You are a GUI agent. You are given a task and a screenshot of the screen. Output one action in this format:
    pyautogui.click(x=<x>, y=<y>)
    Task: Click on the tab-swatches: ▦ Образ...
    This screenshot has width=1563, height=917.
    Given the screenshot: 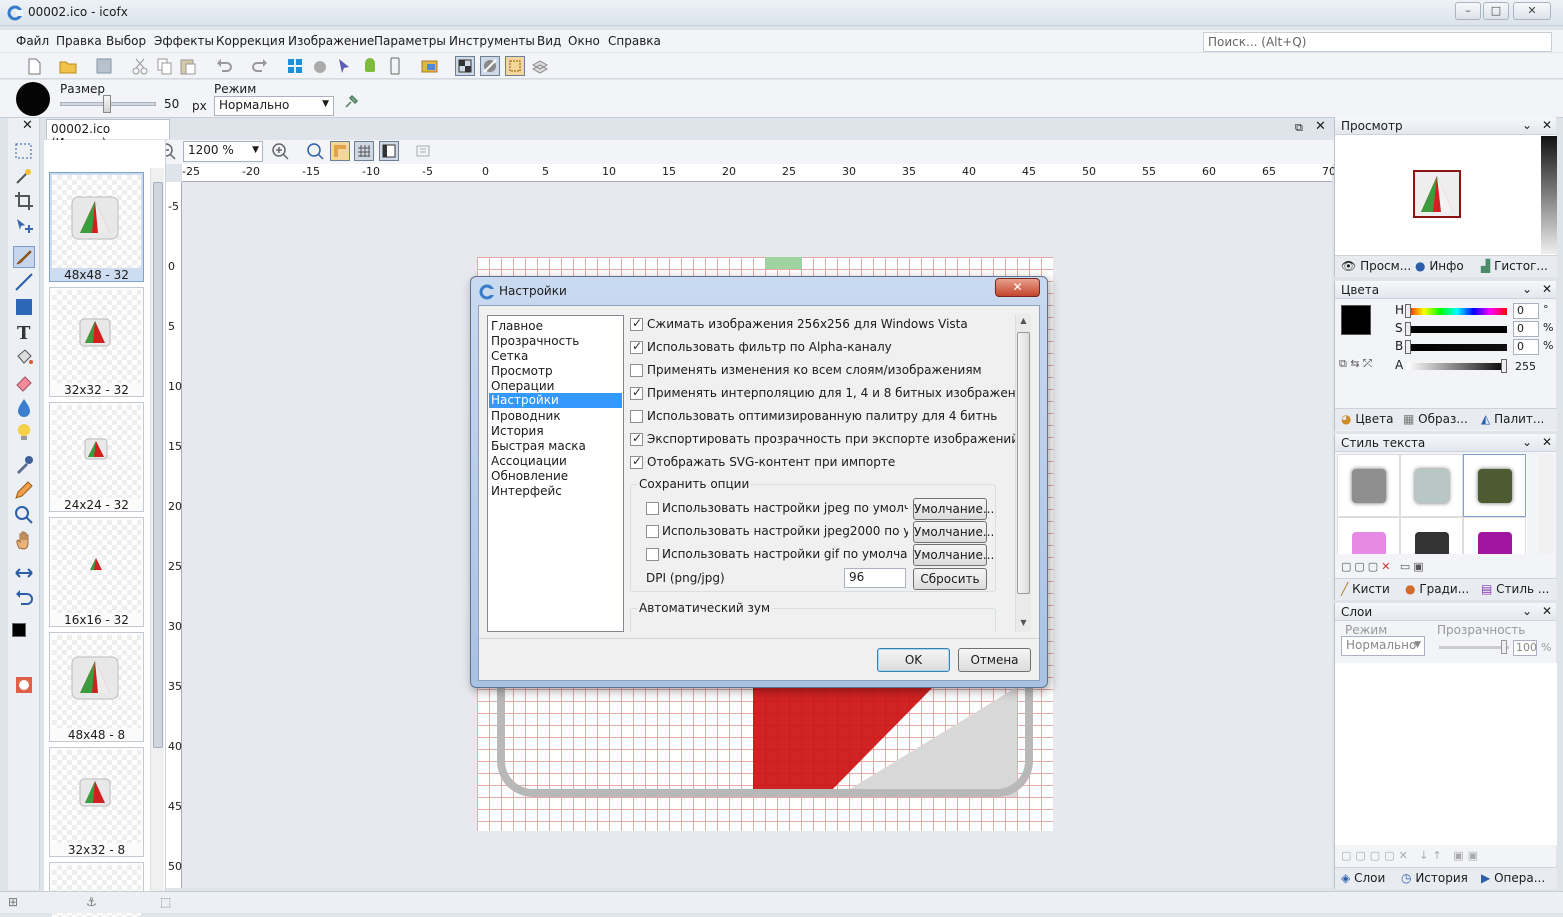 What is the action you would take?
    pyautogui.click(x=1435, y=419)
    